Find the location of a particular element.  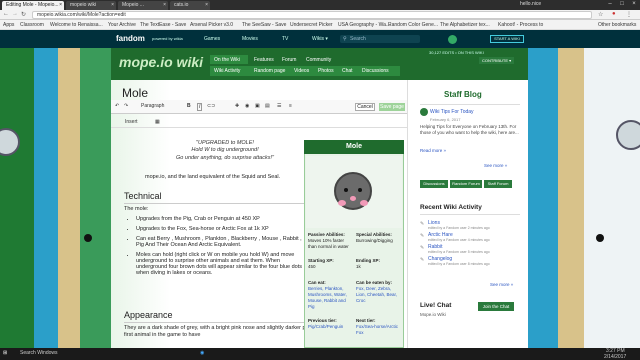

fandom-logo: fandom is located at coordinates (130, 39).